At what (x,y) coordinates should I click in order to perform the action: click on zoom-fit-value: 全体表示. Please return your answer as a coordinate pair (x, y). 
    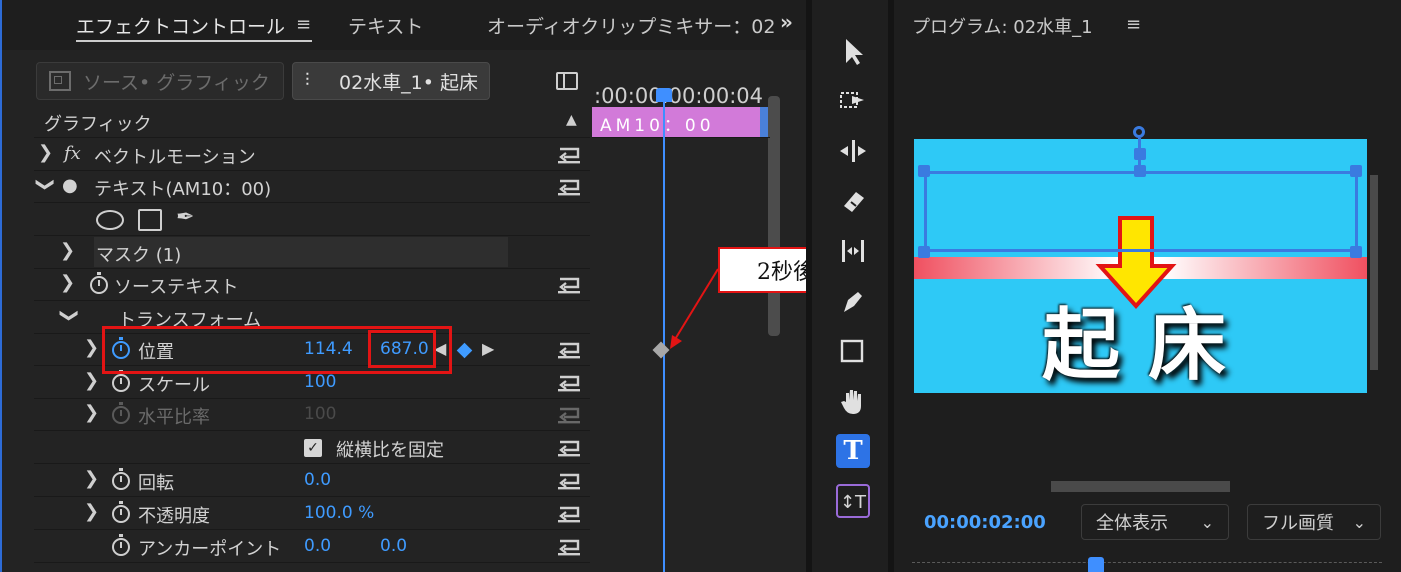
    Looking at the image, I should click on (1132, 523).